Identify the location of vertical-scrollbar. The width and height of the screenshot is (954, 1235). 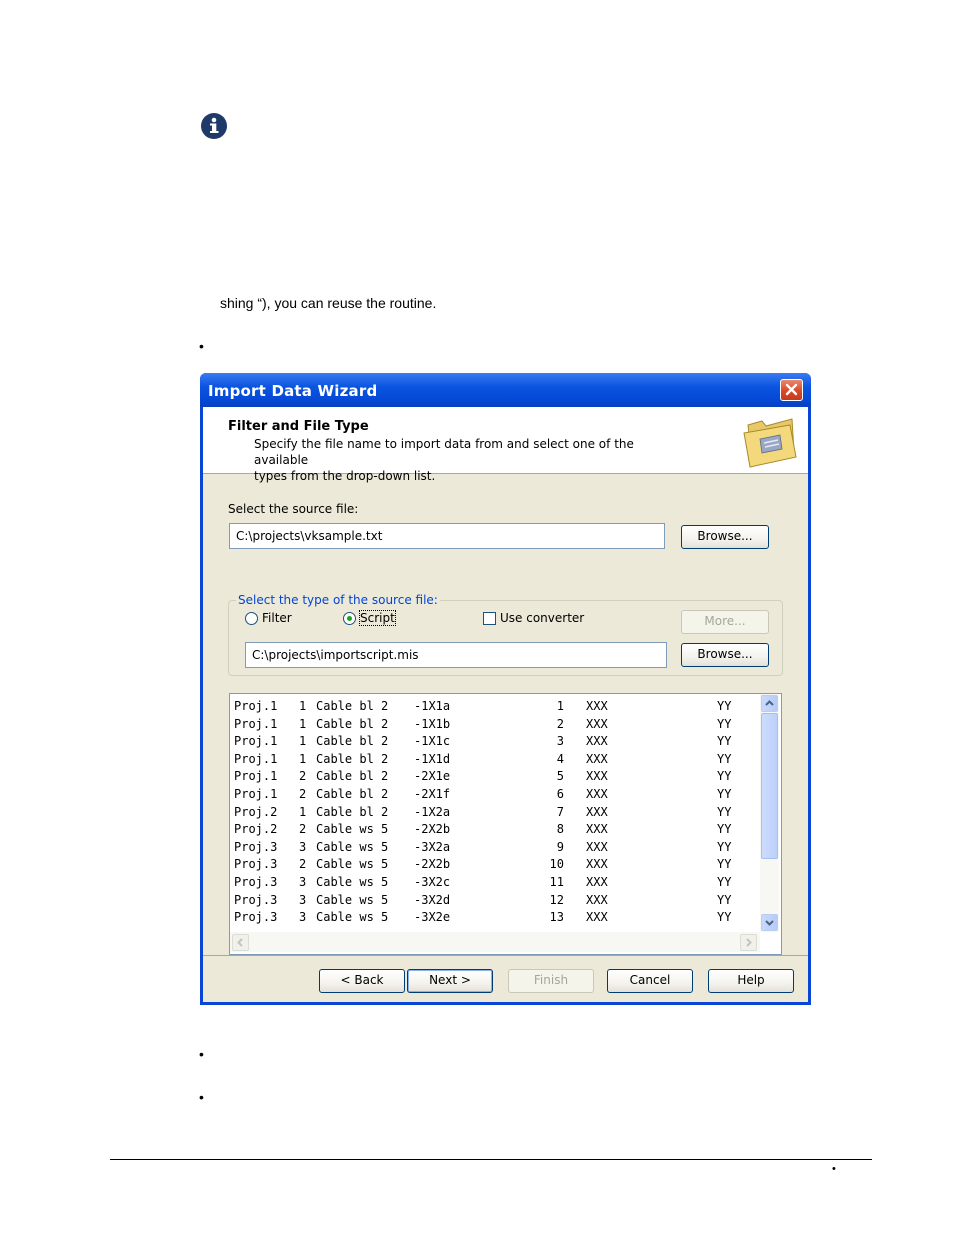
(769, 813).